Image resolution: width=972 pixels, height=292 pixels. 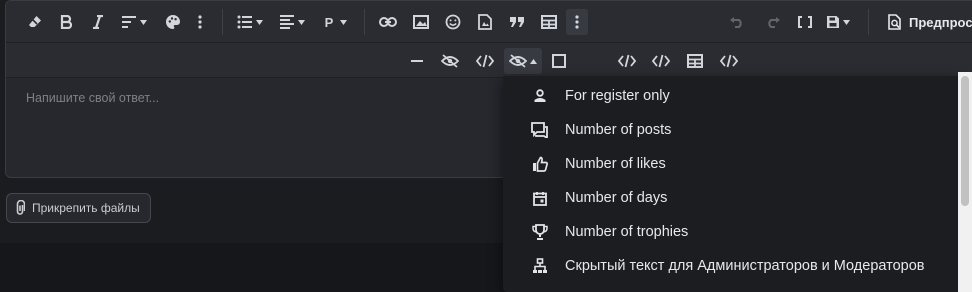 I want to click on palette-icon, so click(x=173, y=22).